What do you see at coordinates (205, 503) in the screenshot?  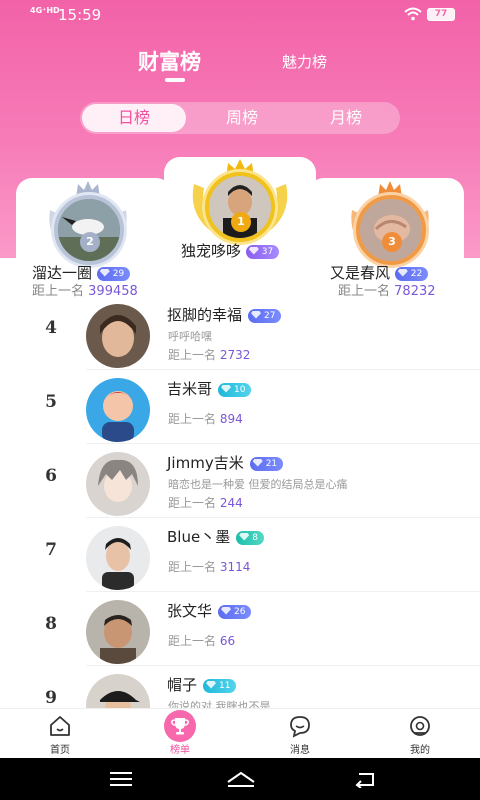 I see `distance-to-previous: 距上一名 244` at bounding box center [205, 503].